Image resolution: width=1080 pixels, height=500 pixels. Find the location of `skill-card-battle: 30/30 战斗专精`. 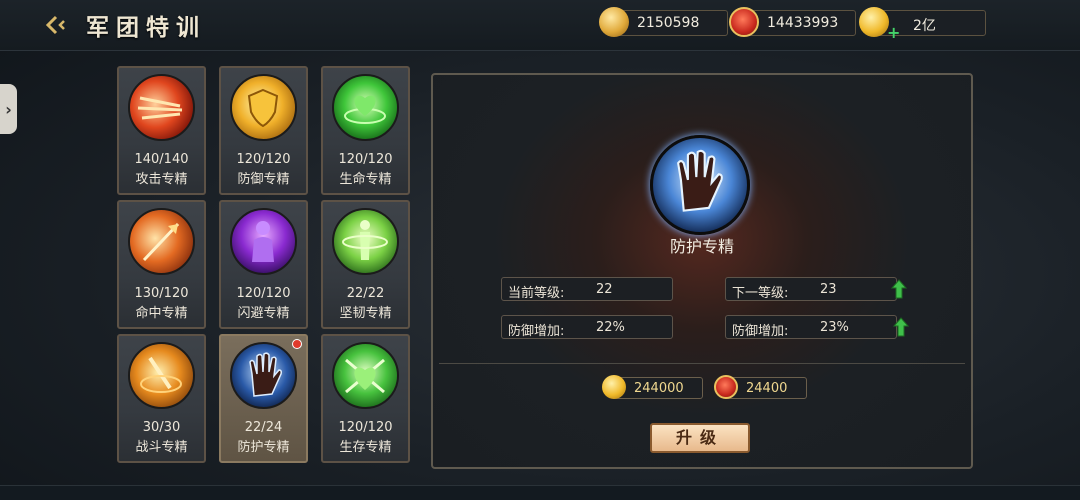

skill-card-battle: 30/30 战斗专精 is located at coordinates (161, 398).